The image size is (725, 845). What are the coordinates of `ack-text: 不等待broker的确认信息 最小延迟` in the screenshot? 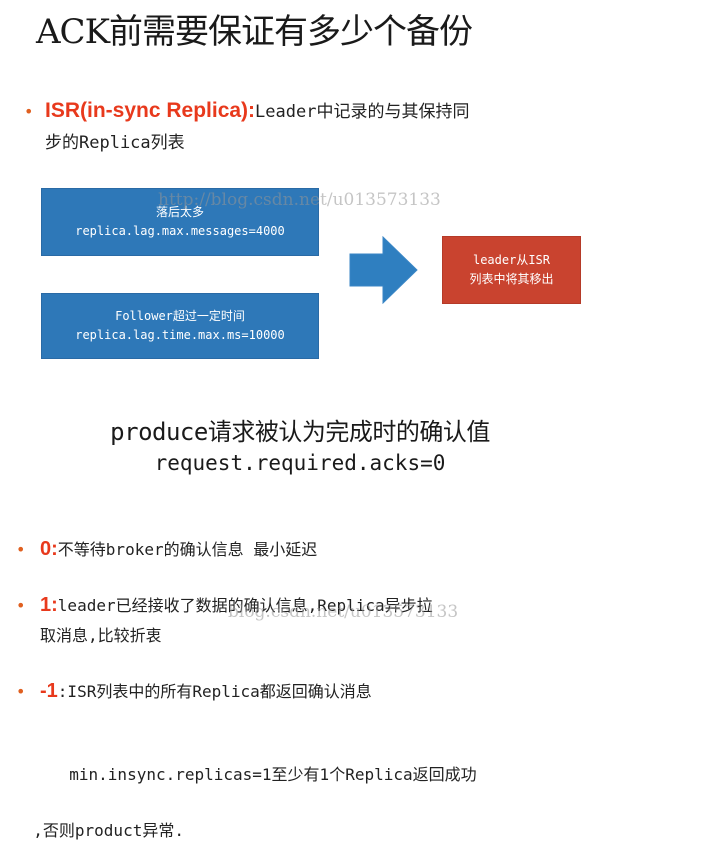 It's located at (187, 549).